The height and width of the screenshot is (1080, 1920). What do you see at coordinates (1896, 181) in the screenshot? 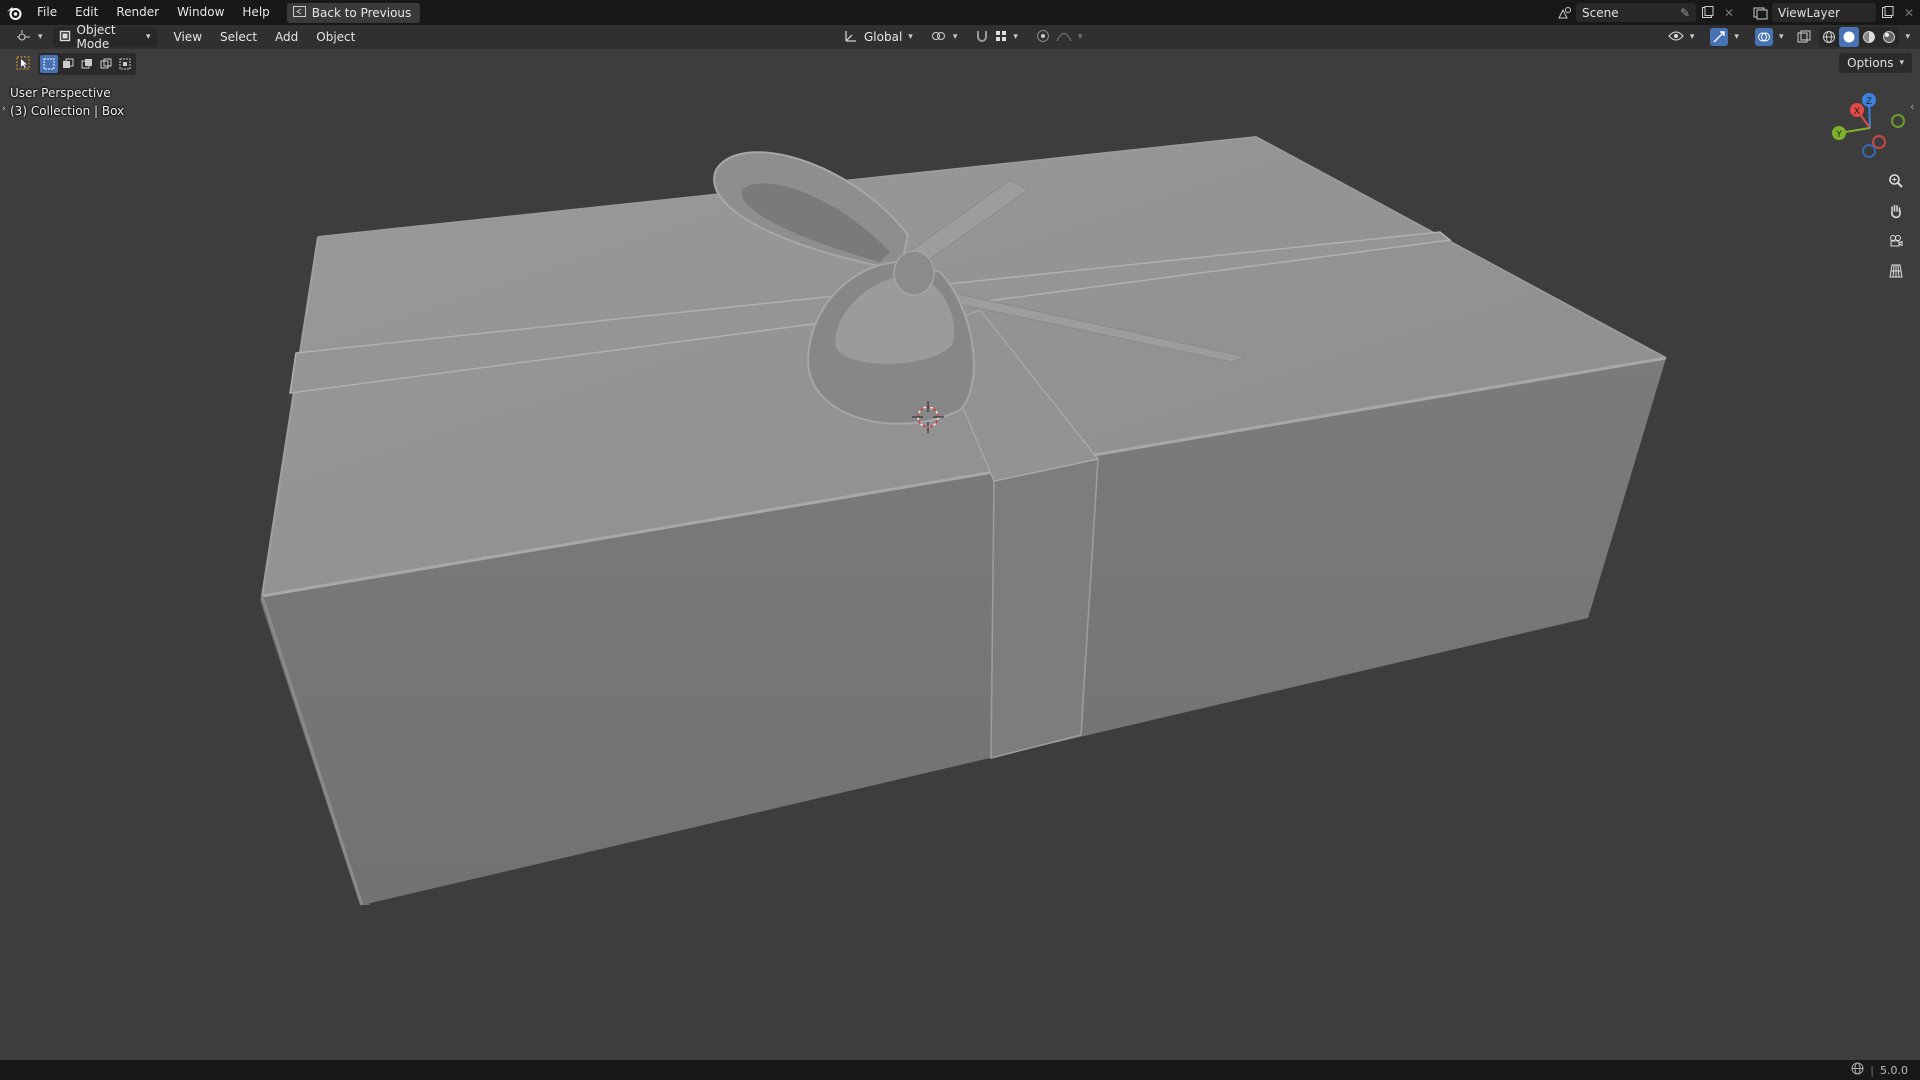
I see `zoom-icon` at bounding box center [1896, 181].